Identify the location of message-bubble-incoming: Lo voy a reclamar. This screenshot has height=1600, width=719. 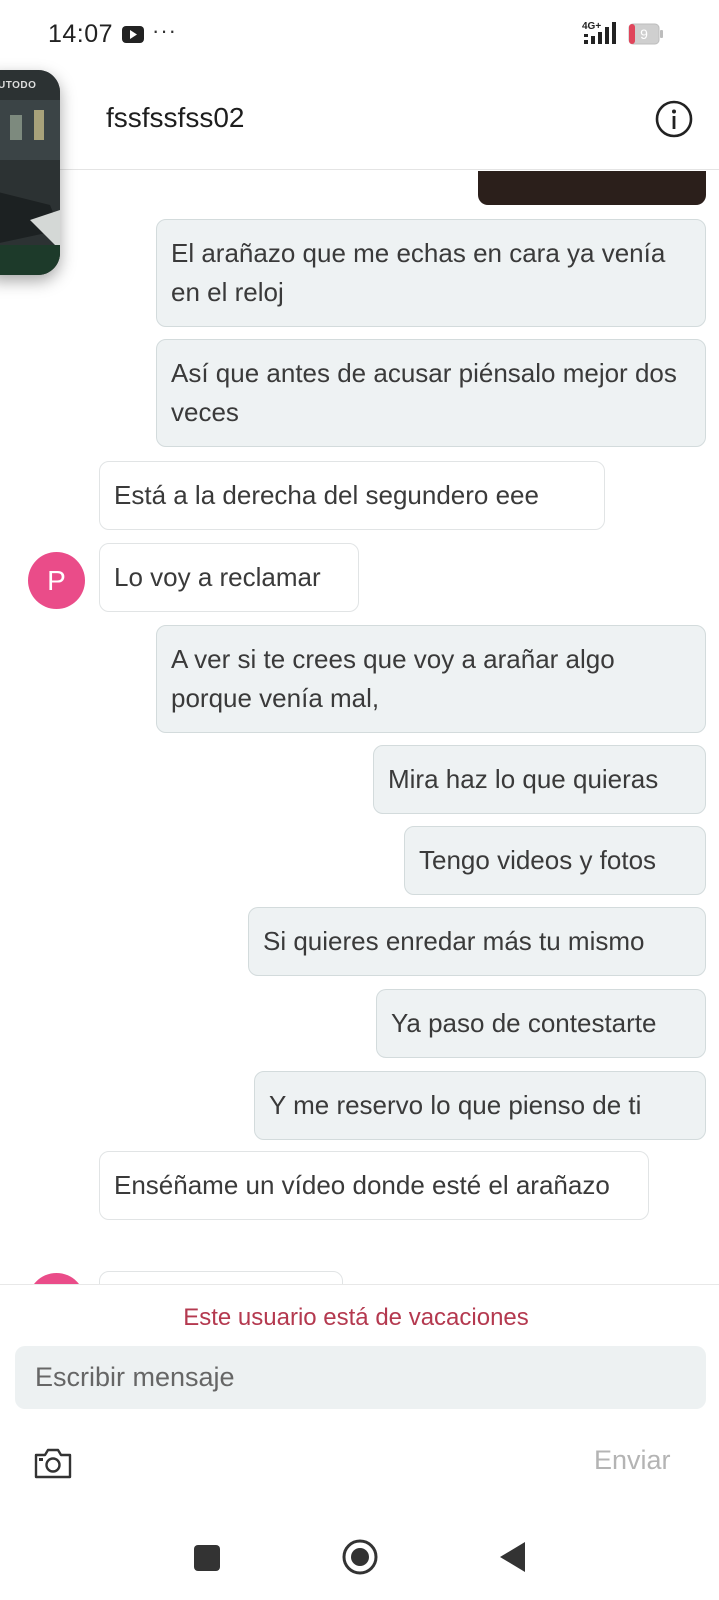
(229, 577).